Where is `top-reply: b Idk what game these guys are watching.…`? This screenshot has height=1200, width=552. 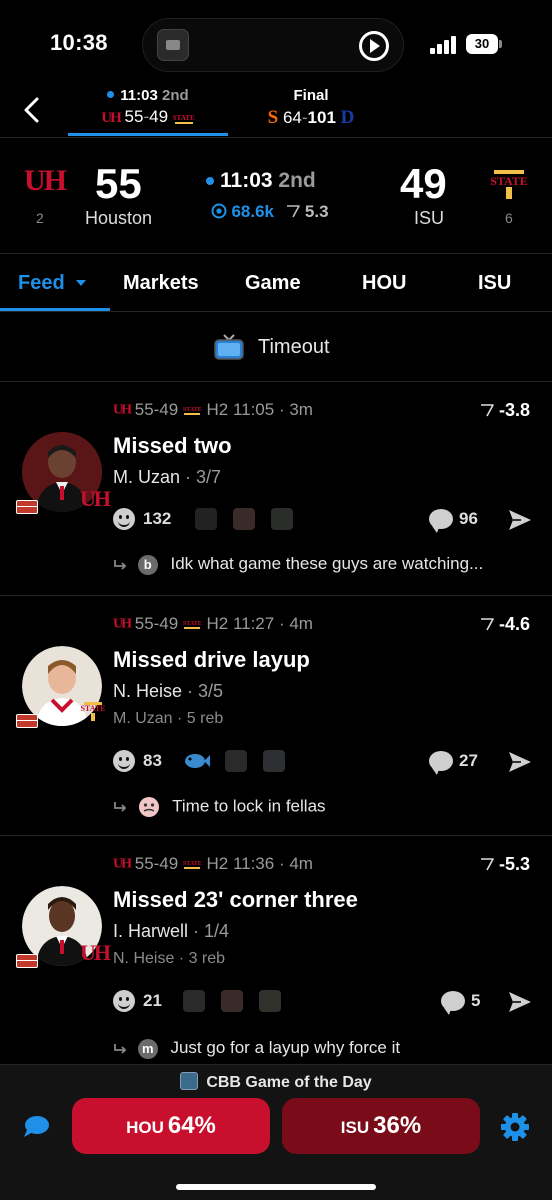 top-reply: b Idk what game these guys are watching.… is located at coordinates (298, 564).